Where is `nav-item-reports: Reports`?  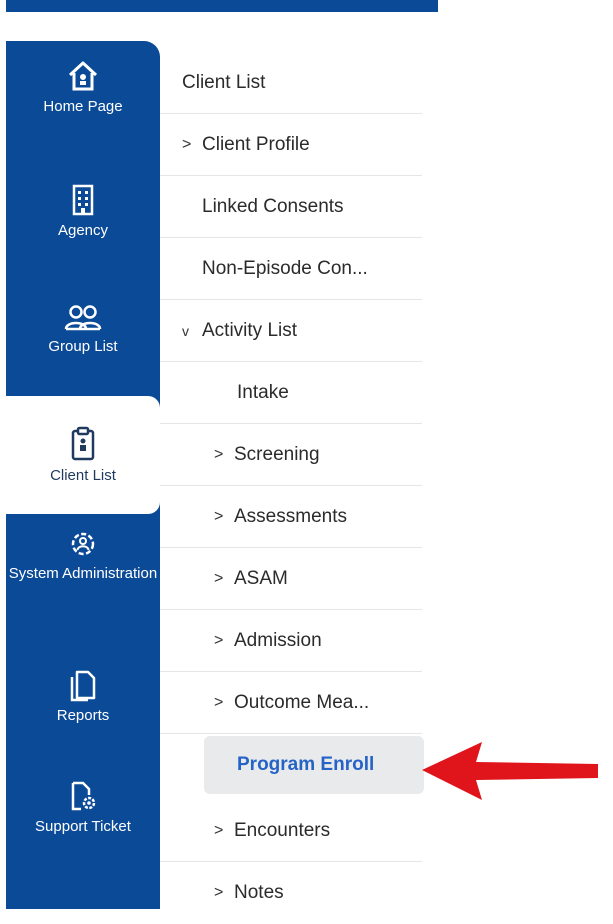 nav-item-reports: Reports is located at coordinates (83, 696).